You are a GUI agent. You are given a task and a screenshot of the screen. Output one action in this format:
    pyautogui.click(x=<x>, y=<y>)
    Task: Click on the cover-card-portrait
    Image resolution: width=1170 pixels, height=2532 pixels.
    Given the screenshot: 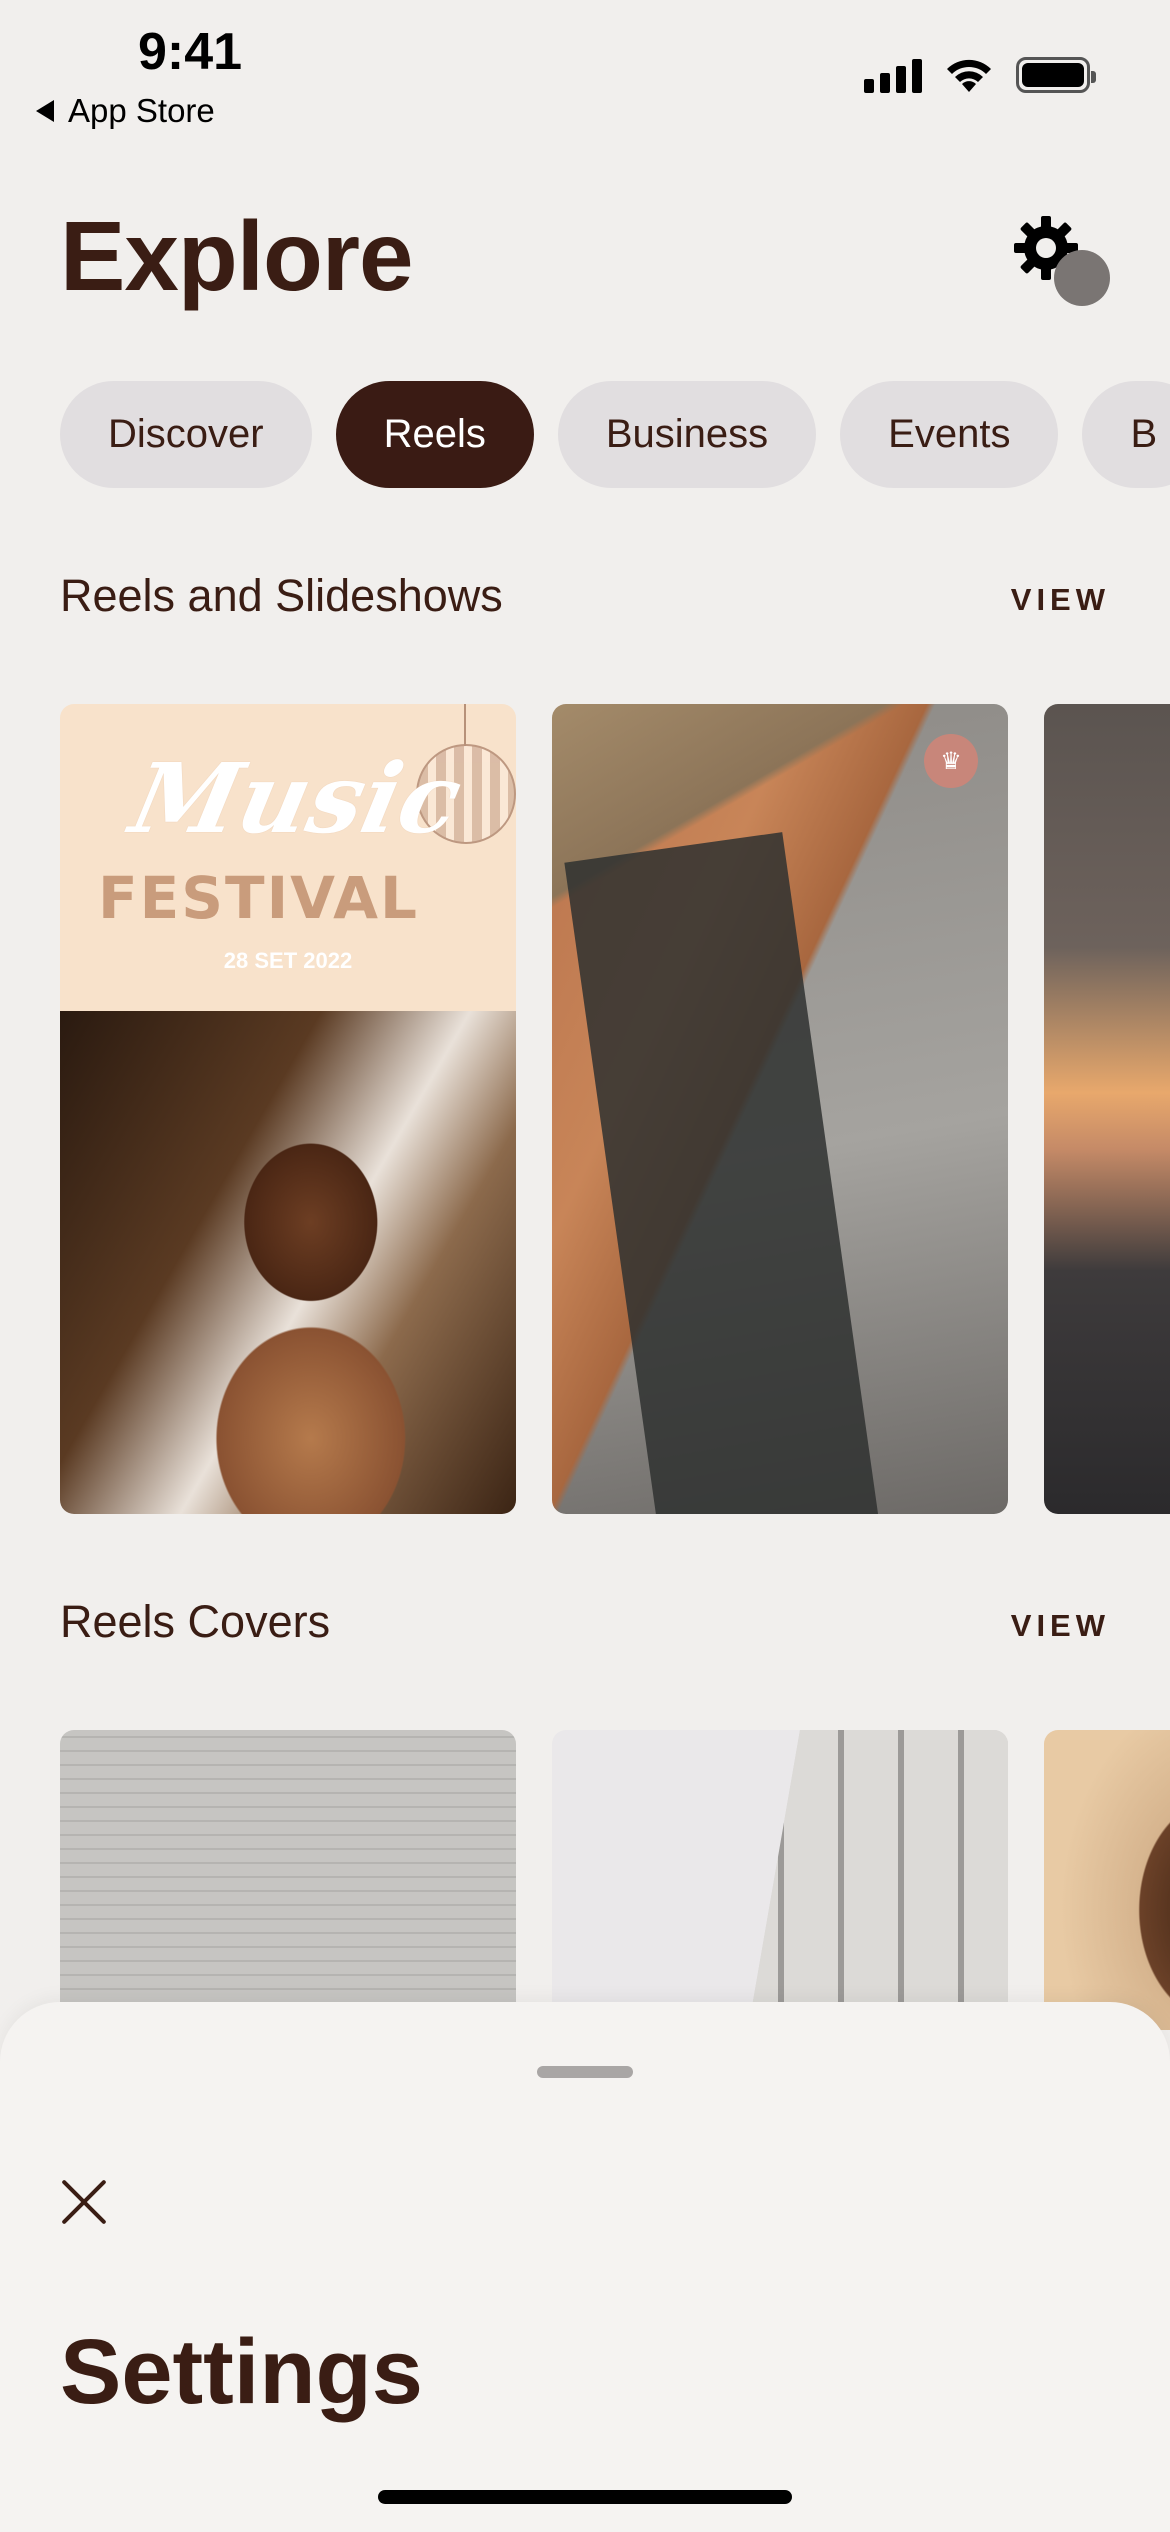 What is the action you would take?
    pyautogui.click(x=1107, y=1880)
    